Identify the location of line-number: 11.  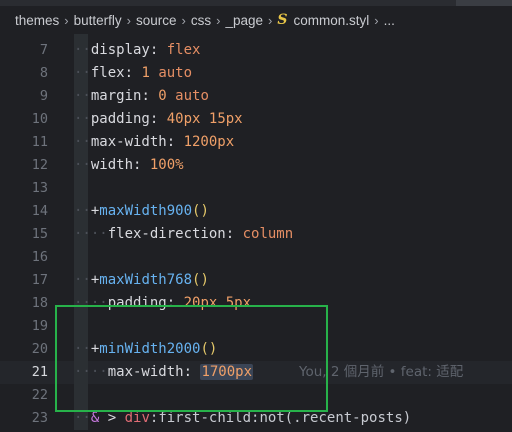
(39, 142).